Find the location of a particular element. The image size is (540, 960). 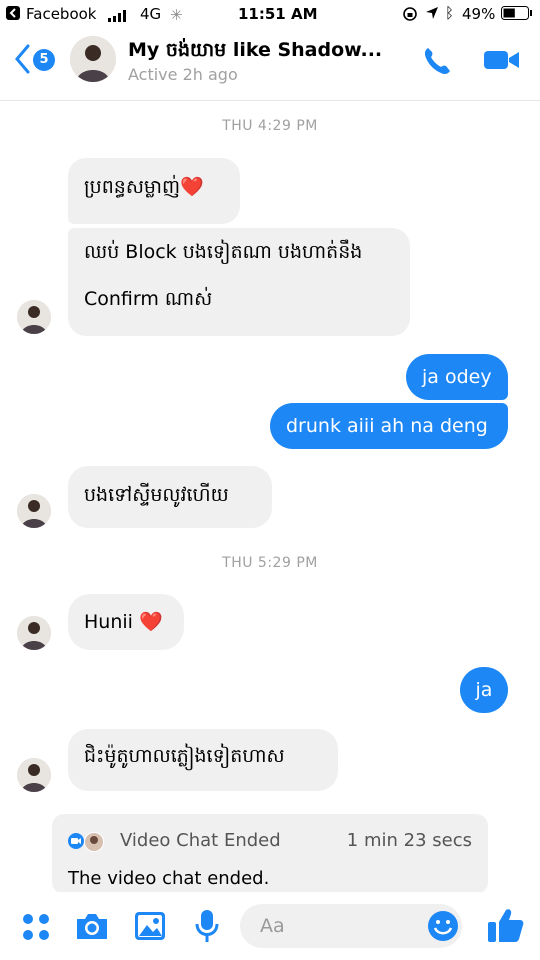

thumbs-up-icon is located at coordinates (506, 925).